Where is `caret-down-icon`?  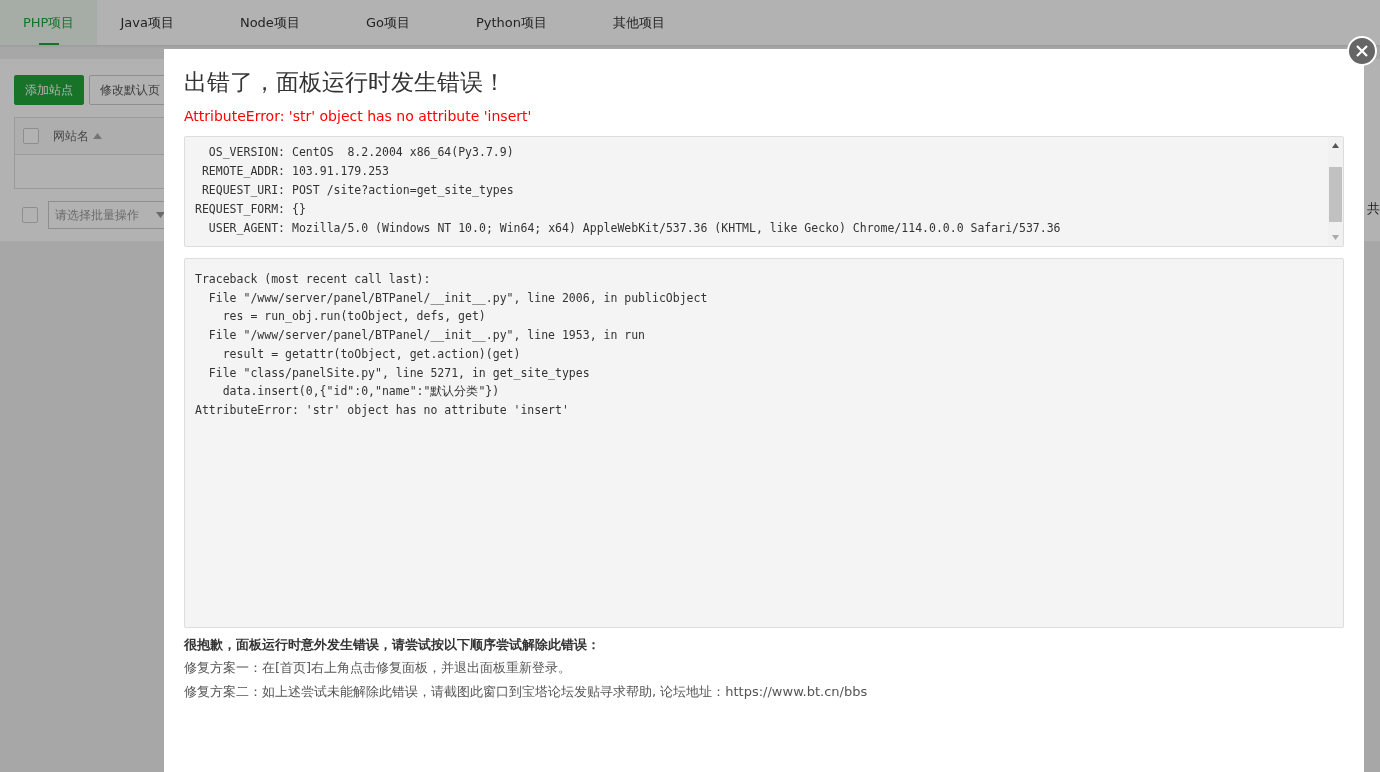
caret-down-icon is located at coordinates (160, 215).